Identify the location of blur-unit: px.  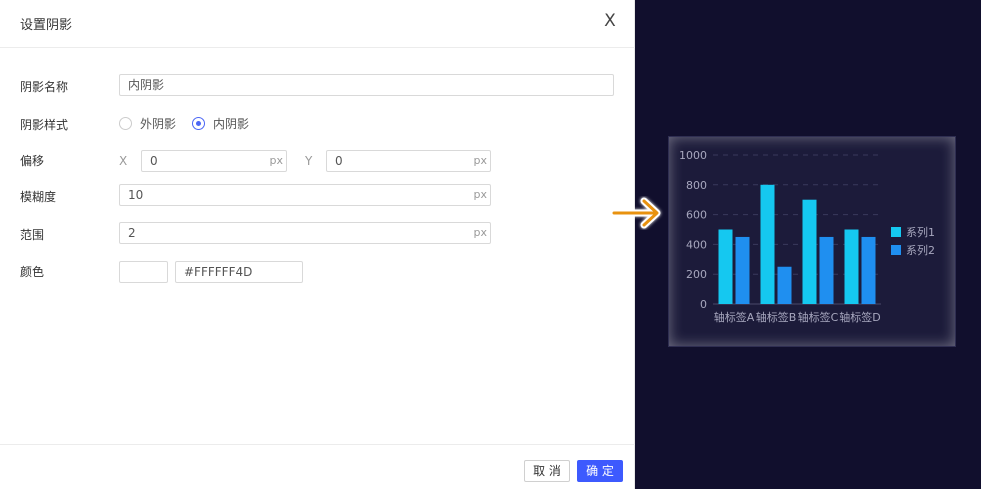
(480, 194).